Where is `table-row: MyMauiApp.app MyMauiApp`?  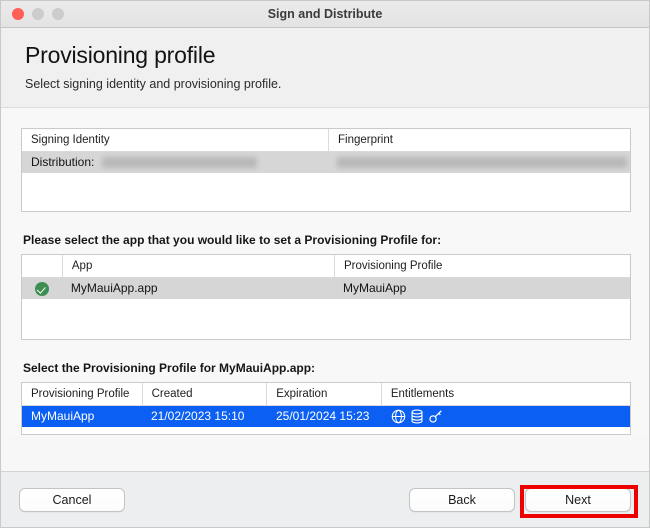 table-row: MyMauiApp.app MyMauiApp is located at coordinates (326, 288).